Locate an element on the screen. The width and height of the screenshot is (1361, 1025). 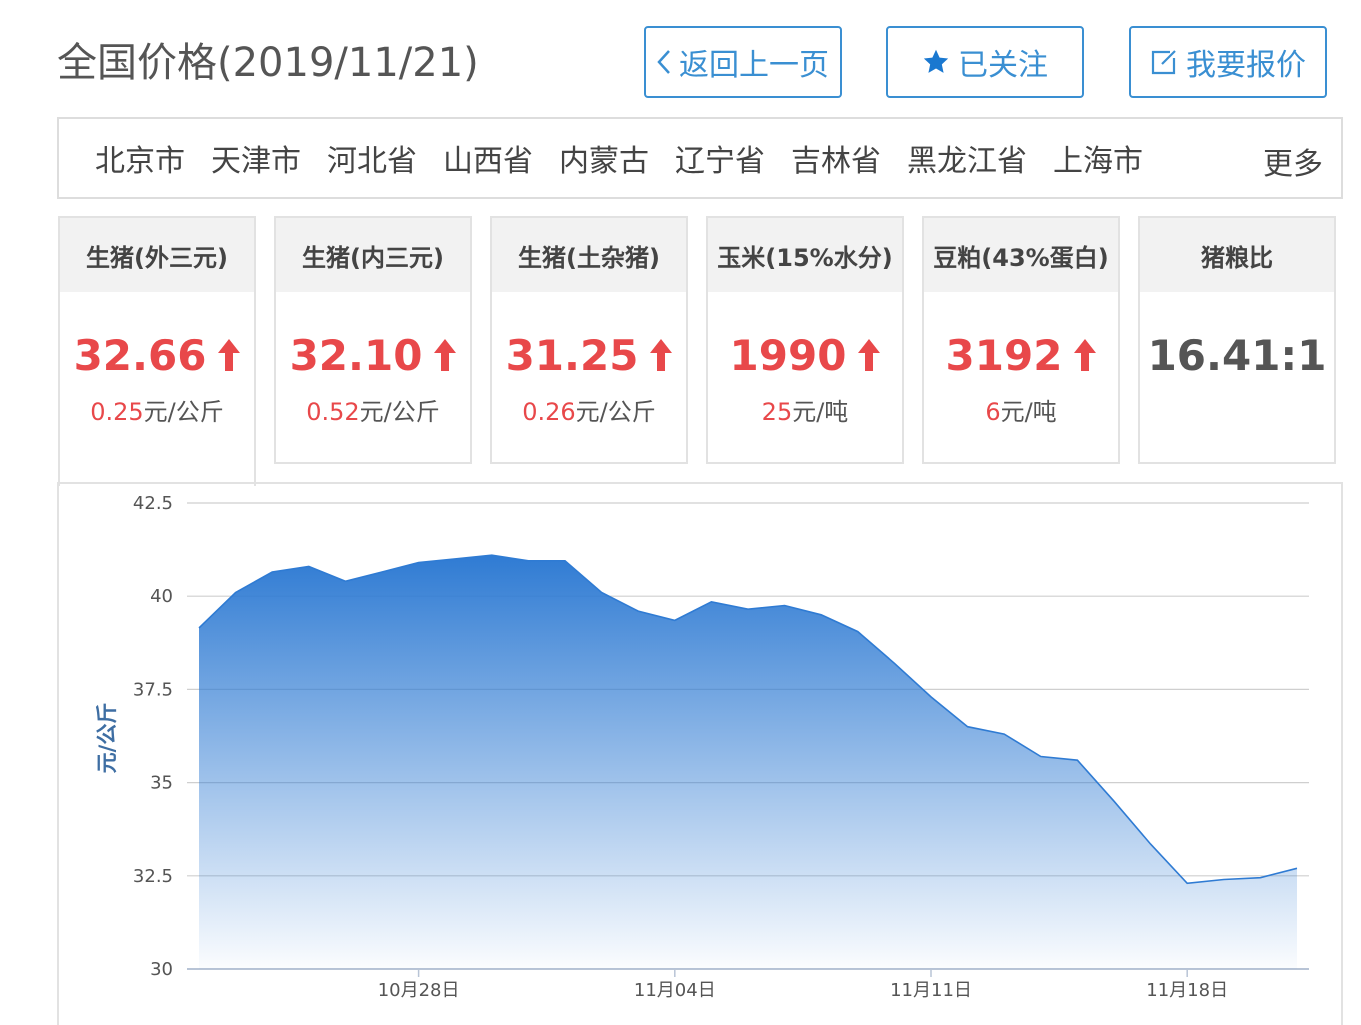
price-card-live-hog-internal: 生猪(内三元) 32.10 0.52元/公斤 is located at coordinates (373, 340).